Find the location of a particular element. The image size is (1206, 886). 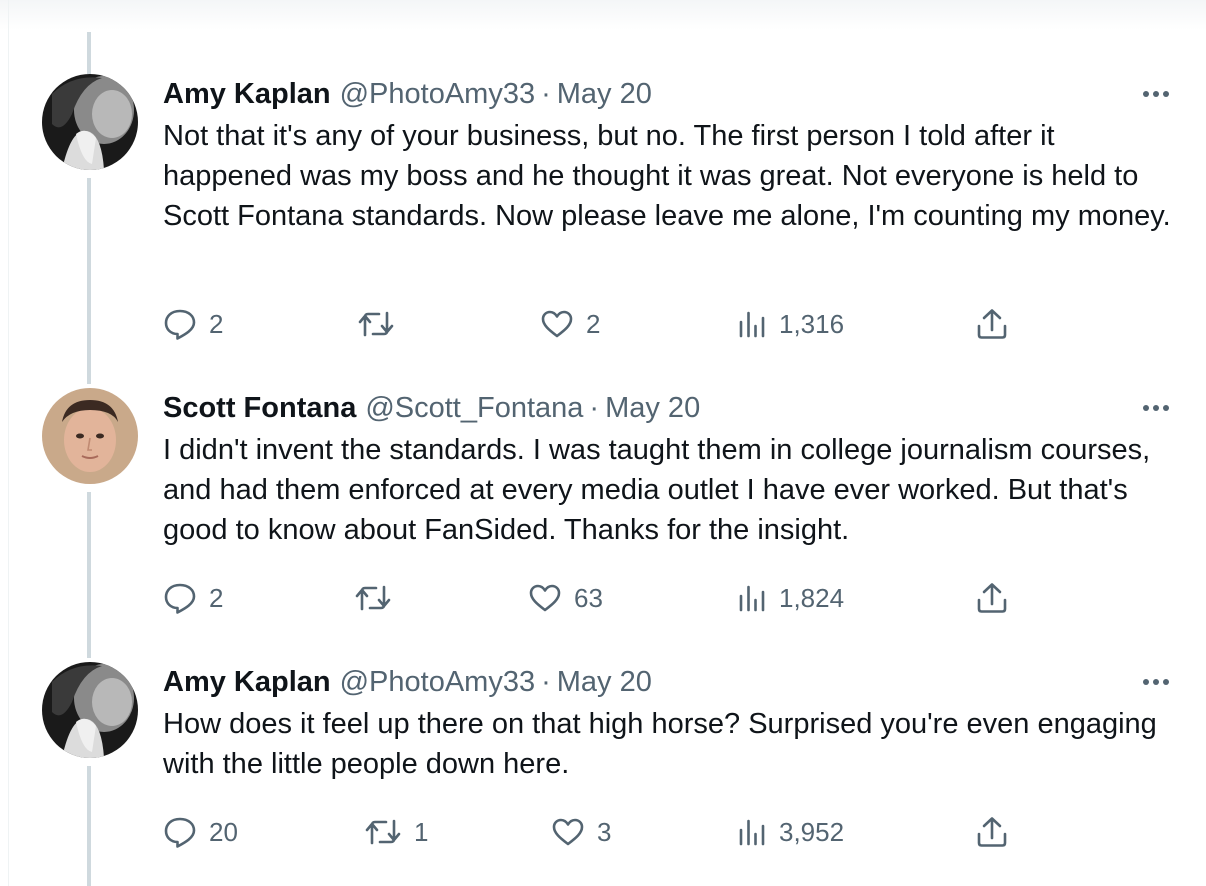

views-button: 3,952 is located at coordinates (790, 832).